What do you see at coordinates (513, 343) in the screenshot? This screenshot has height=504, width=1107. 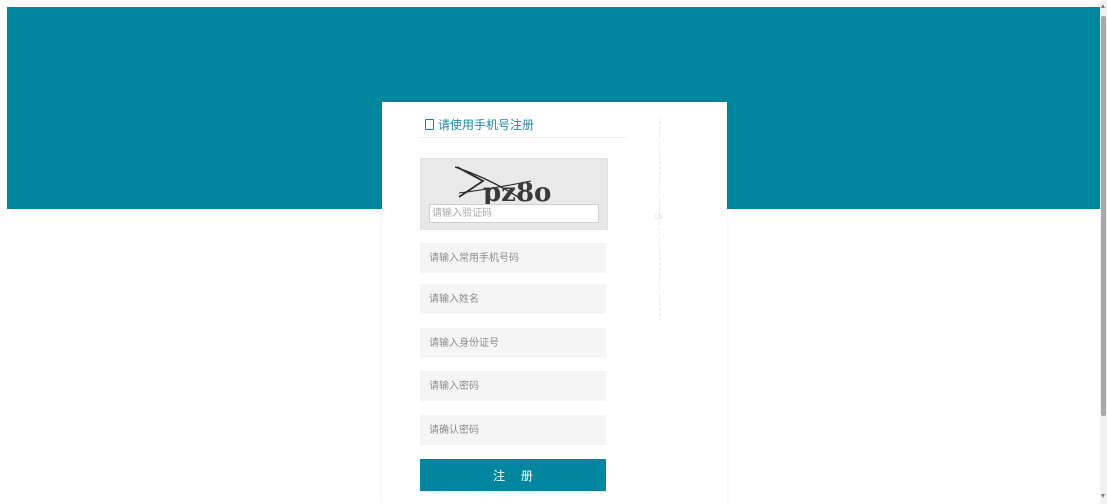 I see `id-number-input` at bounding box center [513, 343].